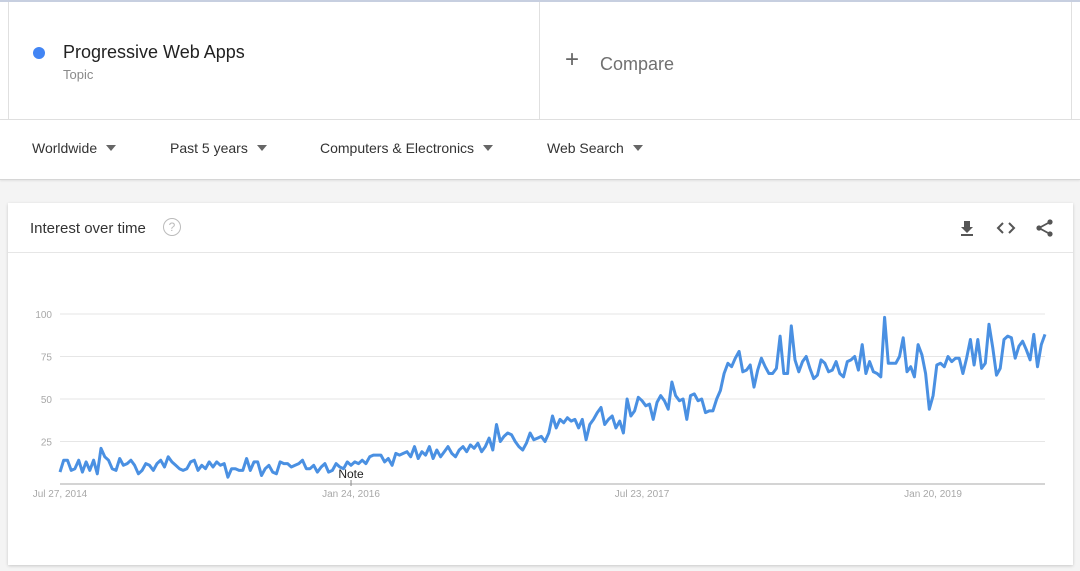 The width and height of the screenshot is (1080, 571). I want to click on y-tick-label: 100, so click(43, 315).